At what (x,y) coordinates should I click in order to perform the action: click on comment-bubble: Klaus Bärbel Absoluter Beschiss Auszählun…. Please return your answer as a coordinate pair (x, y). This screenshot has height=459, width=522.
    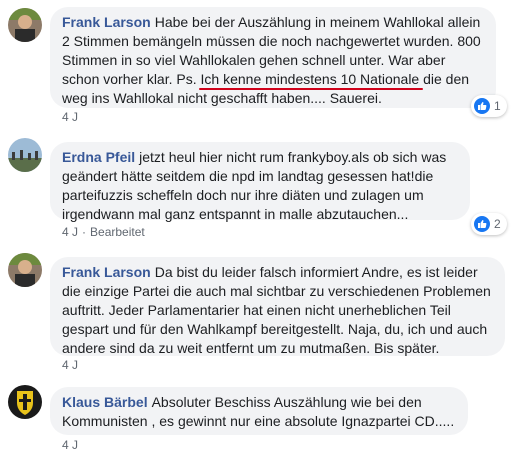
    Looking at the image, I should click on (259, 411).